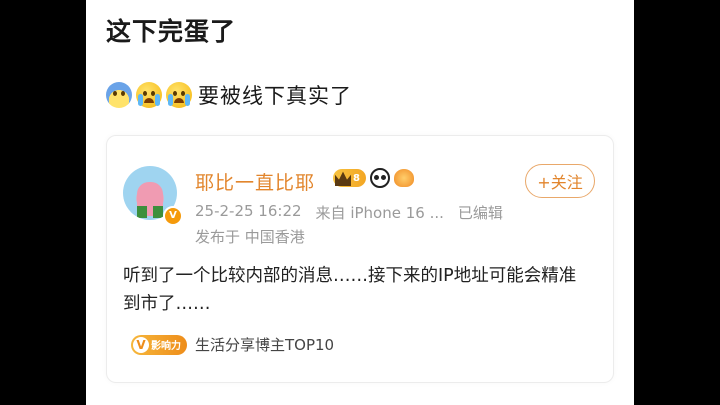 This screenshot has width=720, height=405. What do you see at coordinates (250, 237) in the screenshot?
I see `post-location: 发布于 中国香港` at bounding box center [250, 237].